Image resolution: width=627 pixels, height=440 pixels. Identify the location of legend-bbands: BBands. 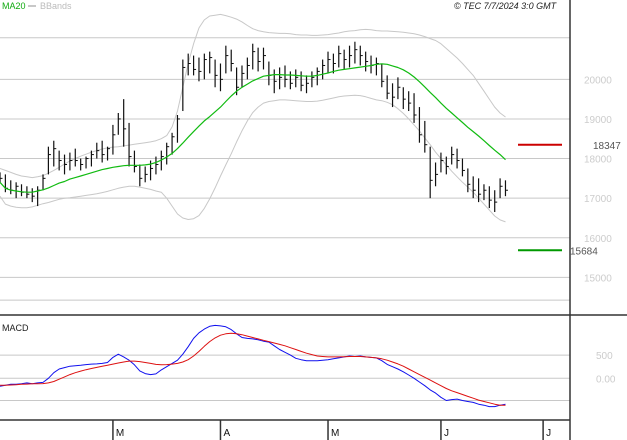
(56, 6).